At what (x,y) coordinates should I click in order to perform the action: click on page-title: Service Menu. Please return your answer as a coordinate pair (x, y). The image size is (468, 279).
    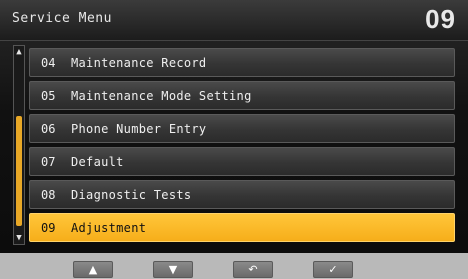
    Looking at the image, I should click on (62, 18).